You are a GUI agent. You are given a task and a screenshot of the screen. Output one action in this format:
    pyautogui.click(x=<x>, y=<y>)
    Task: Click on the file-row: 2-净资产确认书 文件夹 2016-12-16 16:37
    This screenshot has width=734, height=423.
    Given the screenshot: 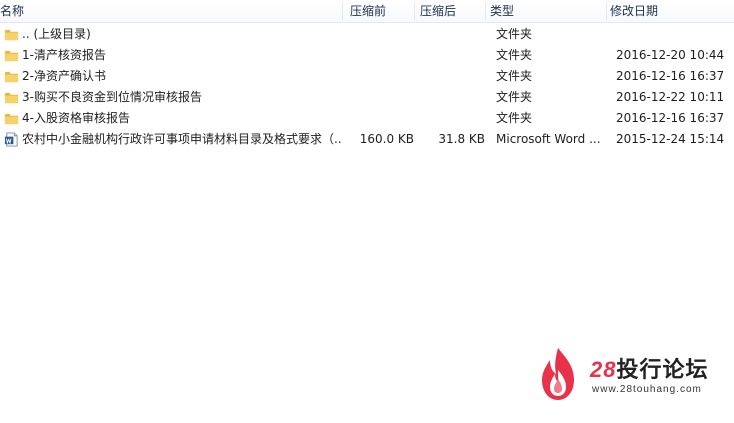 What is the action you would take?
    pyautogui.click(x=367, y=76)
    